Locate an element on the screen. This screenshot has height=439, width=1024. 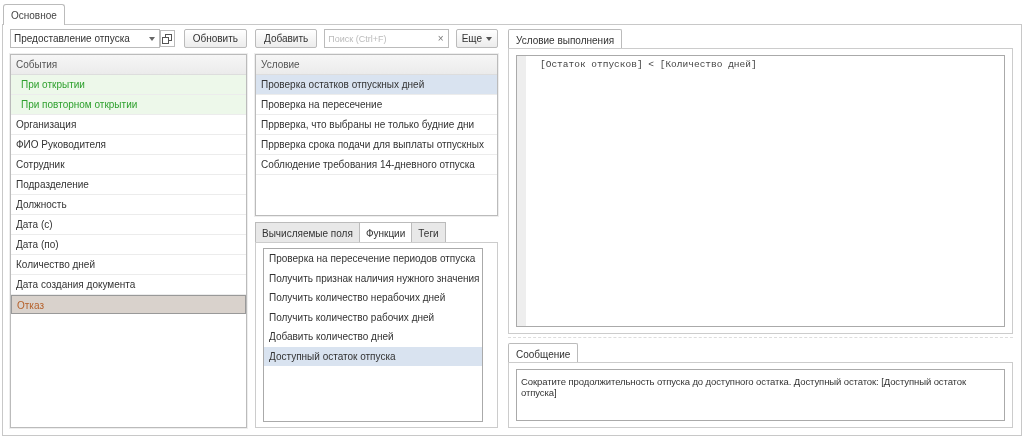
more-button: Еще is located at coordinates (476, 38).